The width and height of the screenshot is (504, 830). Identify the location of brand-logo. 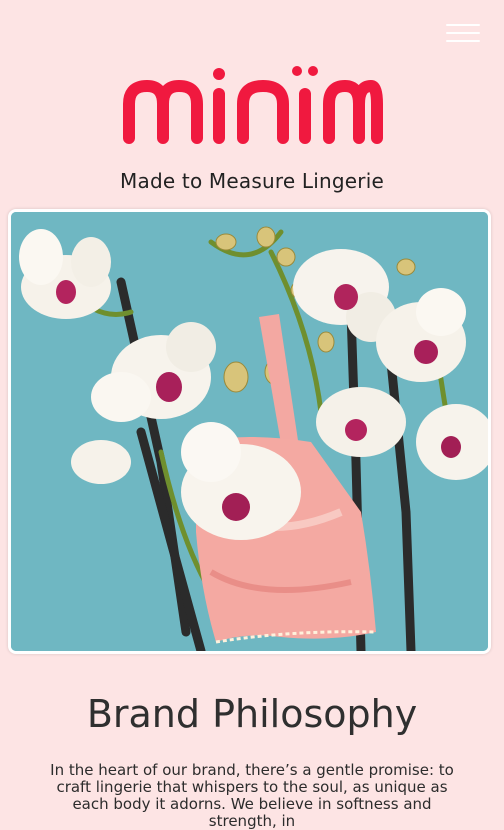
(252, 104).